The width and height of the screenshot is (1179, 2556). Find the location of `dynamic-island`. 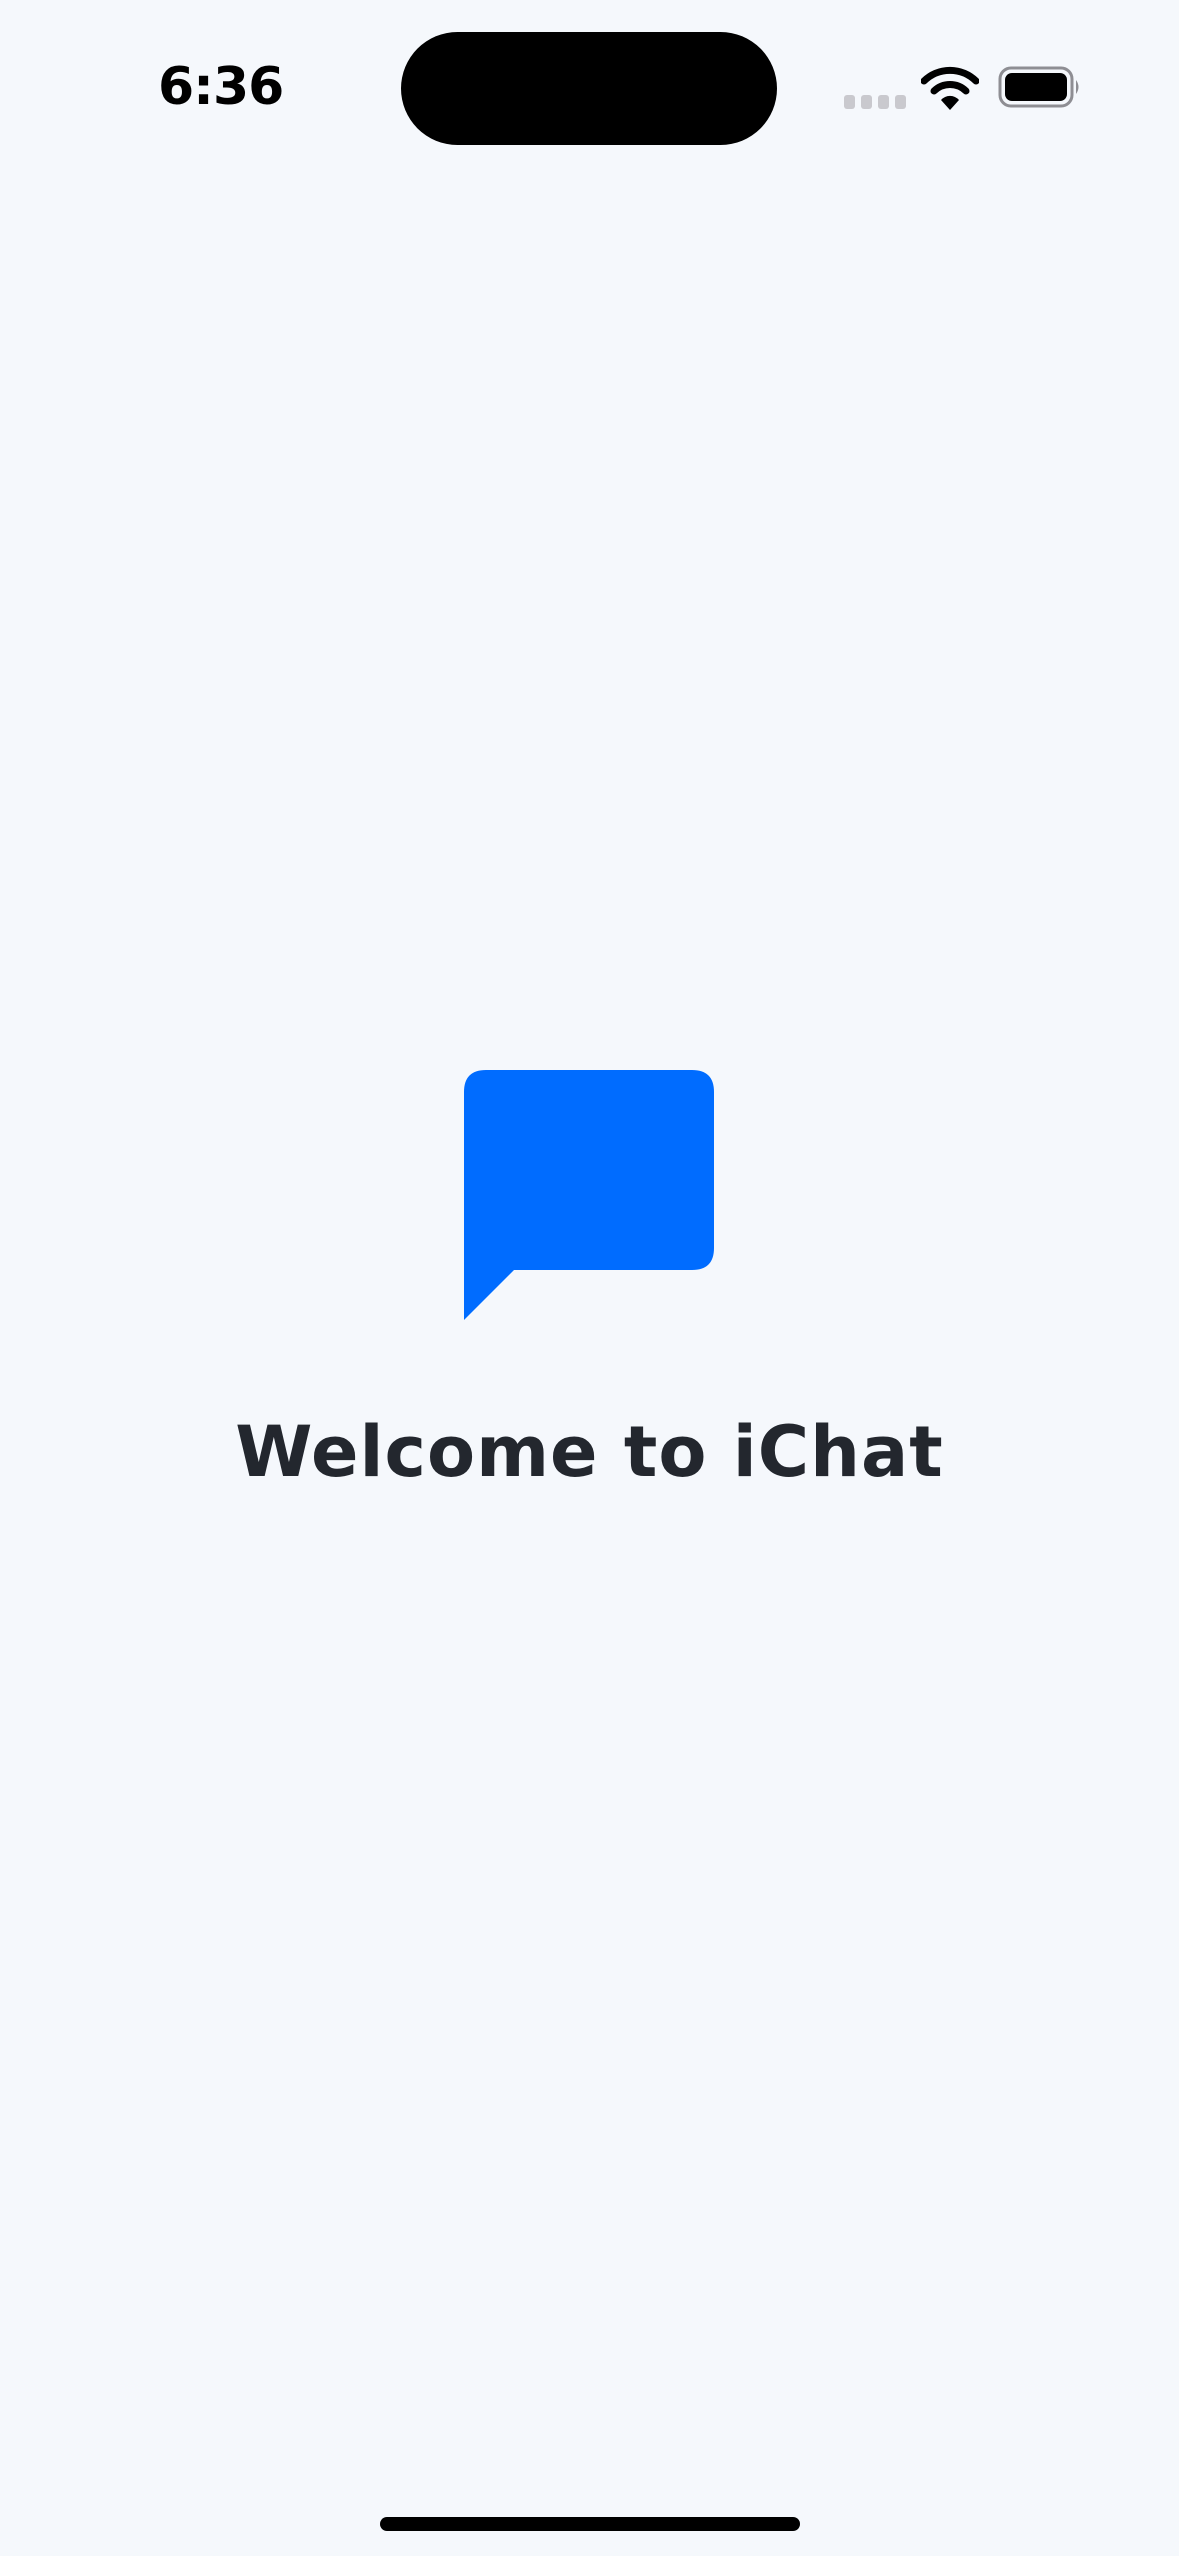

dynamic-island is located at coordinates (589, 88).